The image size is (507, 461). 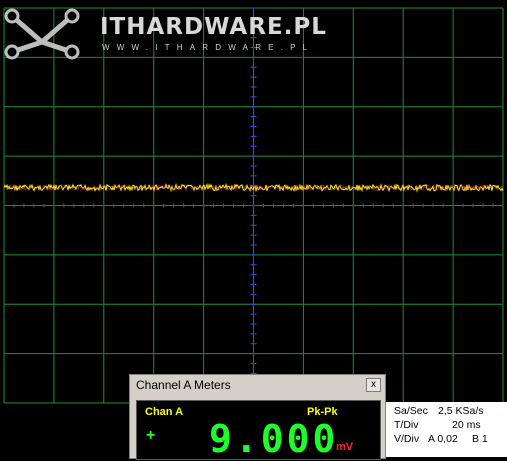 I want to click on t-div-label: T/Div, so click(x=406, y=425).